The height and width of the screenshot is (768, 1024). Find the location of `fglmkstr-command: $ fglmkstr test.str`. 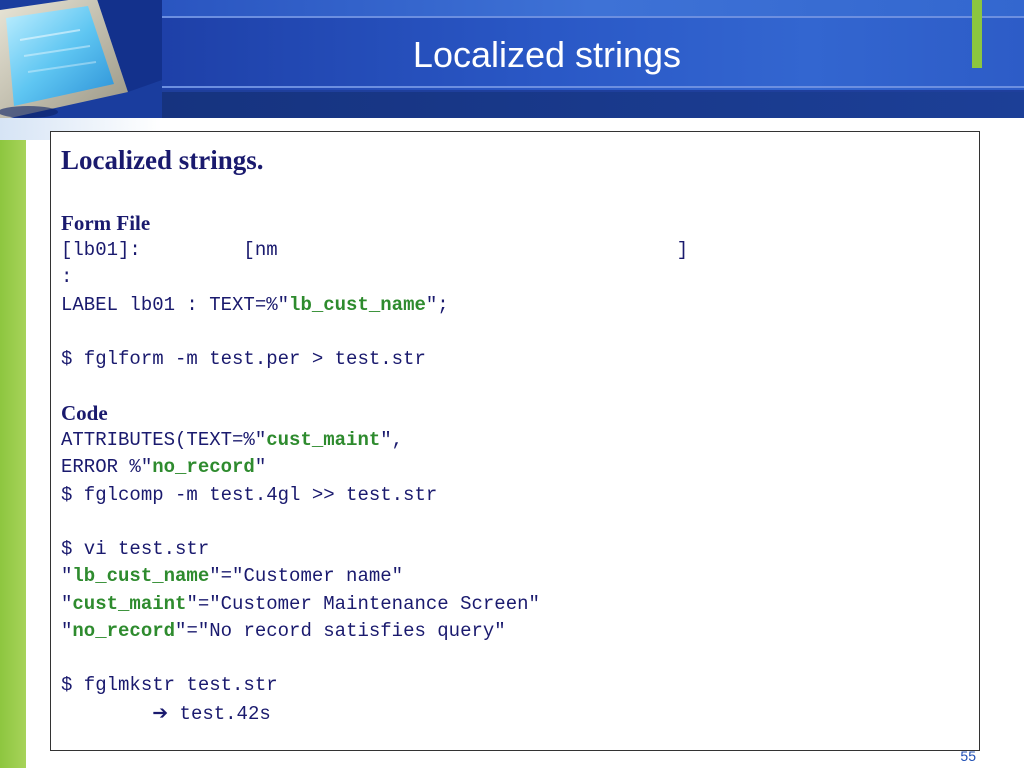

fglmkstr-command: $ fglmkstr test.str is located at coordinates (169, 685).